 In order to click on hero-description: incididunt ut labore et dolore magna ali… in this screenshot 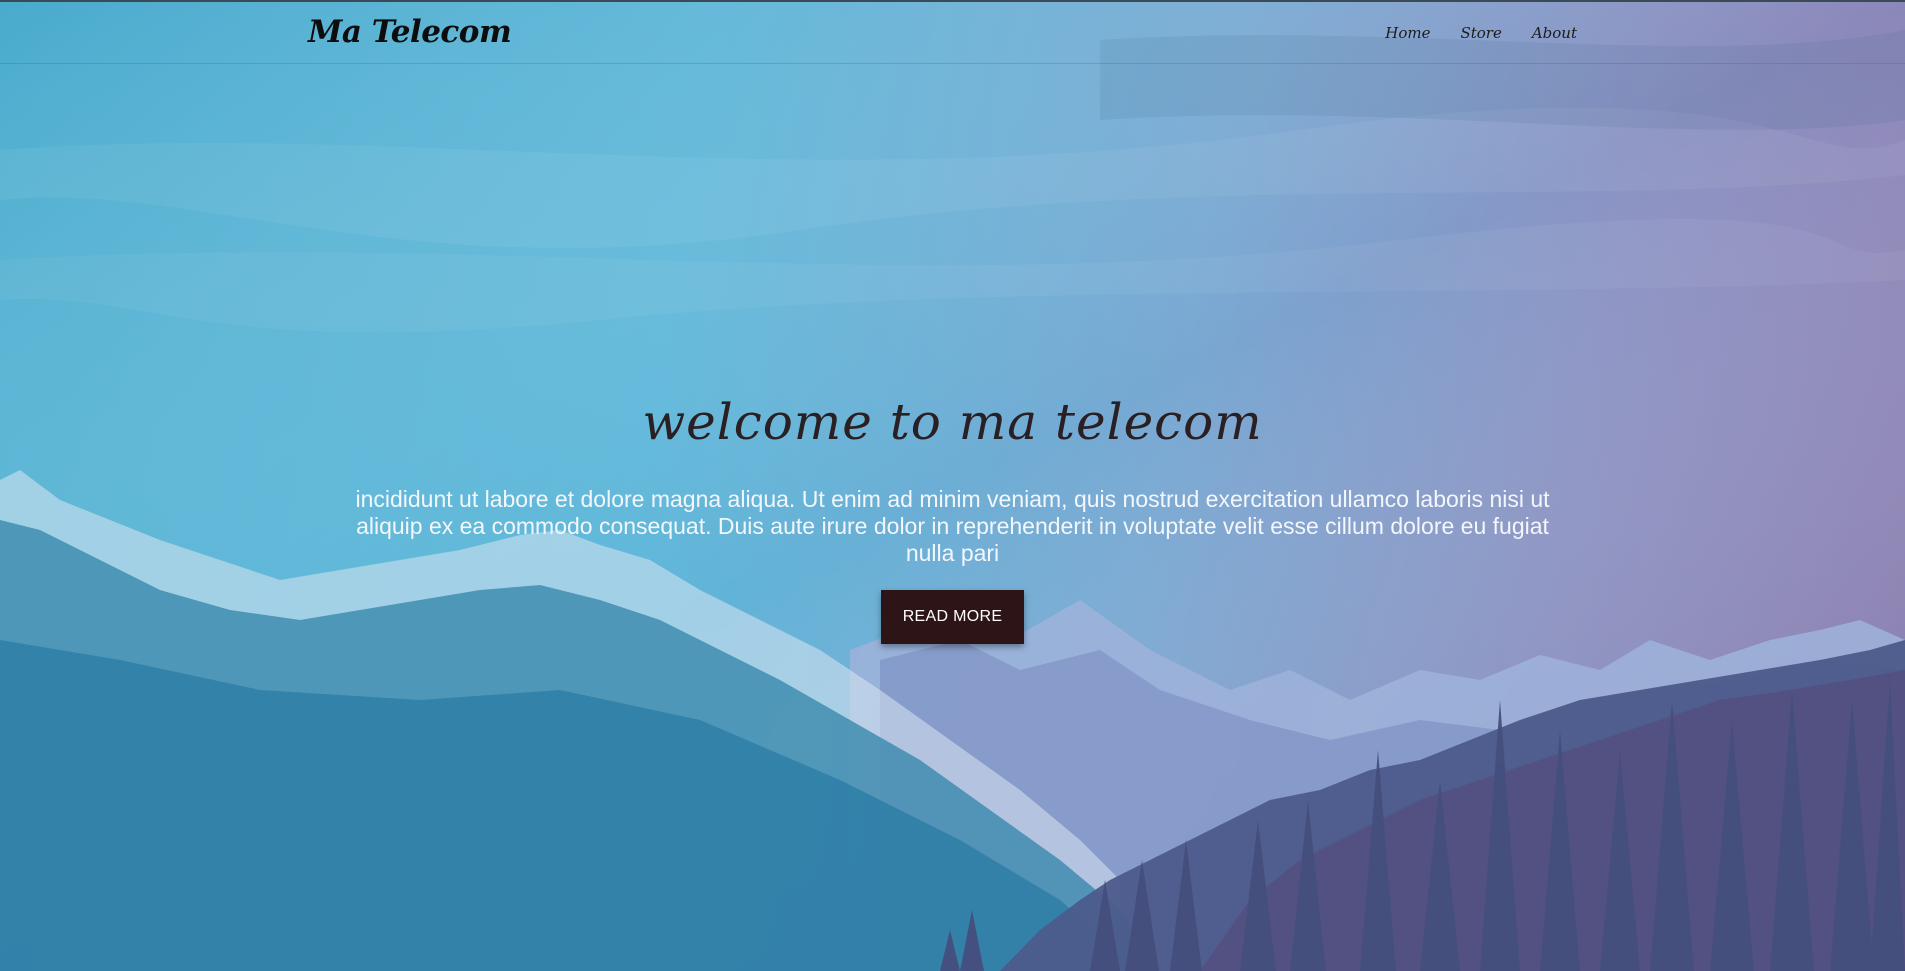, I will do `click(952, 526)`.